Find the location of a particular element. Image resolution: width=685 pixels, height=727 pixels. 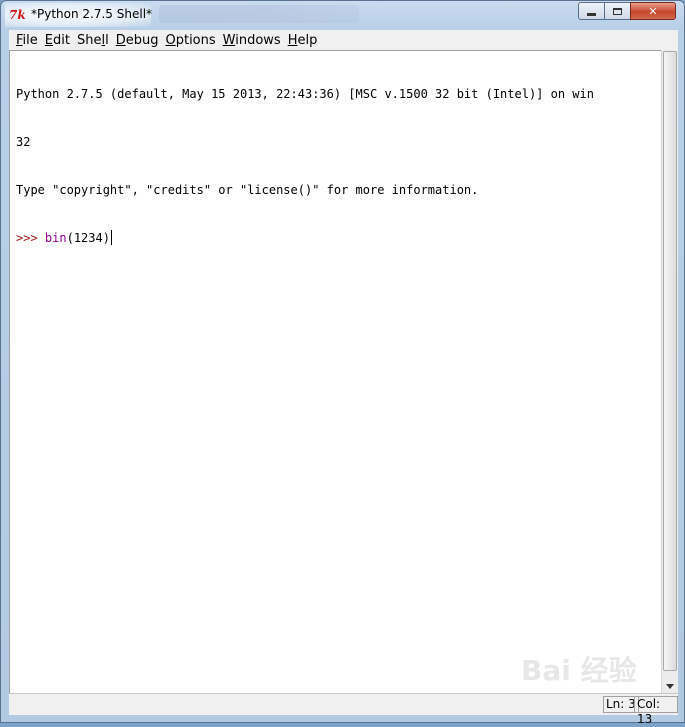

title-bar: 7k *Python 2.7.5 Shell* ✕ is located at coordinates (342, 15).